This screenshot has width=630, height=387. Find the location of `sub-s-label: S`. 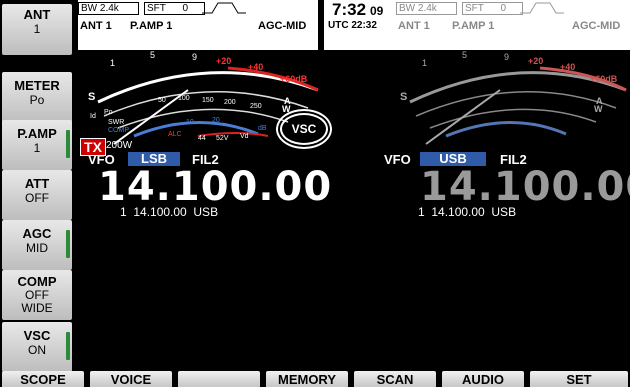

sub-s-label: S is located at coordinates (403, 97).